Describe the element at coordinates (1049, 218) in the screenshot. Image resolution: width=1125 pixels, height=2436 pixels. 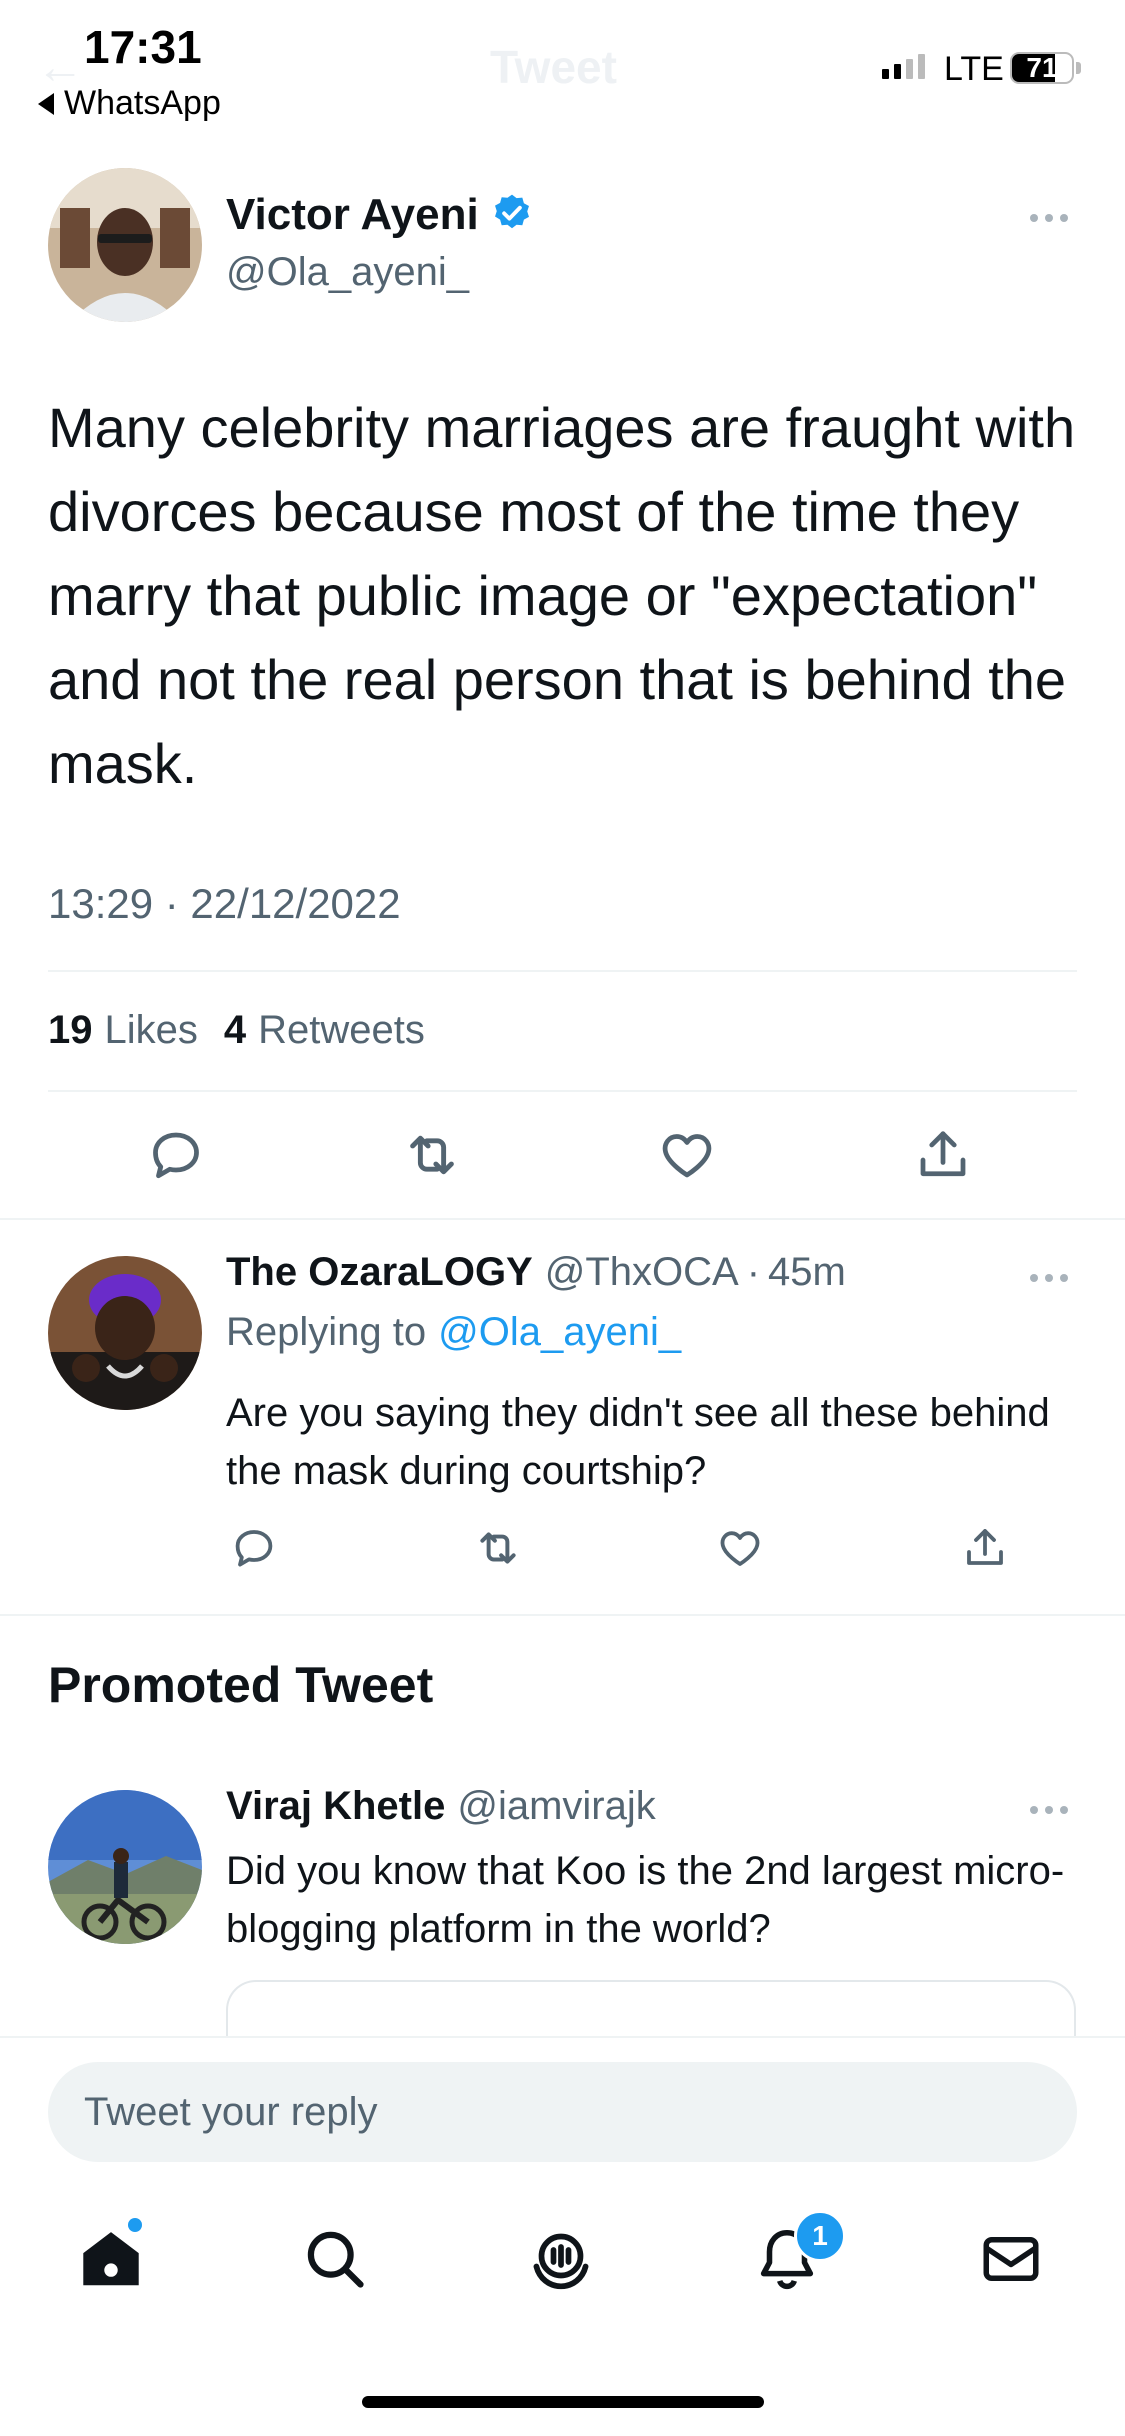
I see `more-options-icon` at that location.